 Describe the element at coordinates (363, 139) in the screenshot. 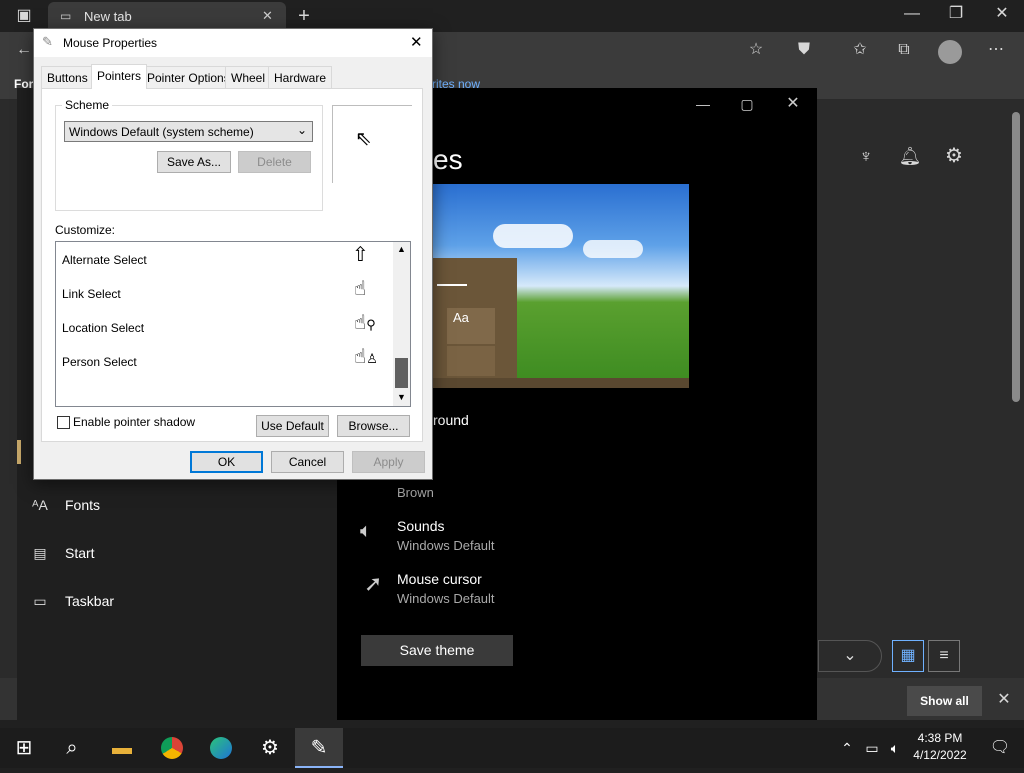

I see `arrow-cursor-icon: ⇖` at that location.